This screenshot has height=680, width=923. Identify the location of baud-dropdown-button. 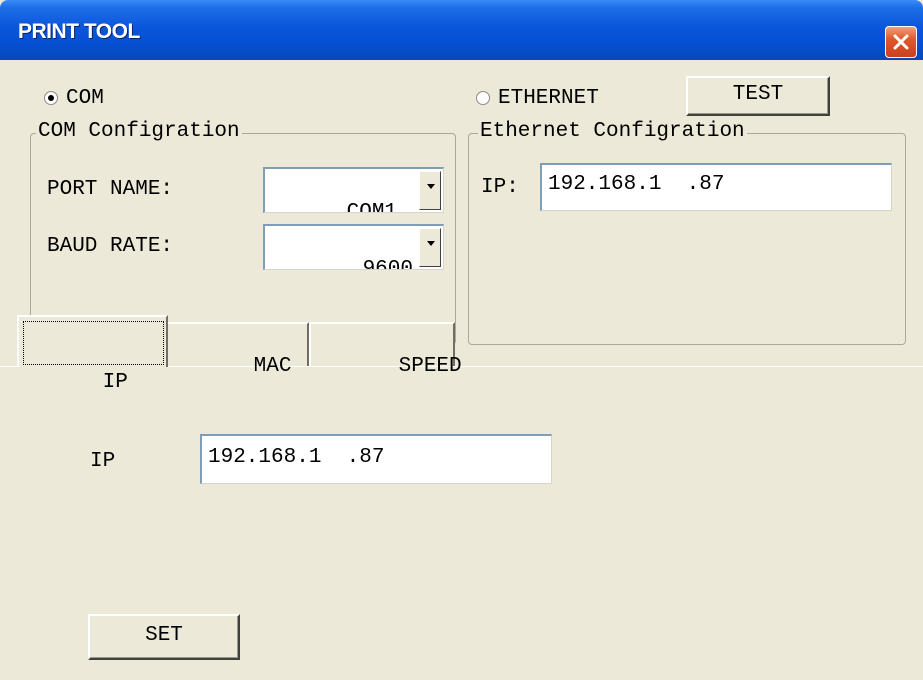
(430, 247).